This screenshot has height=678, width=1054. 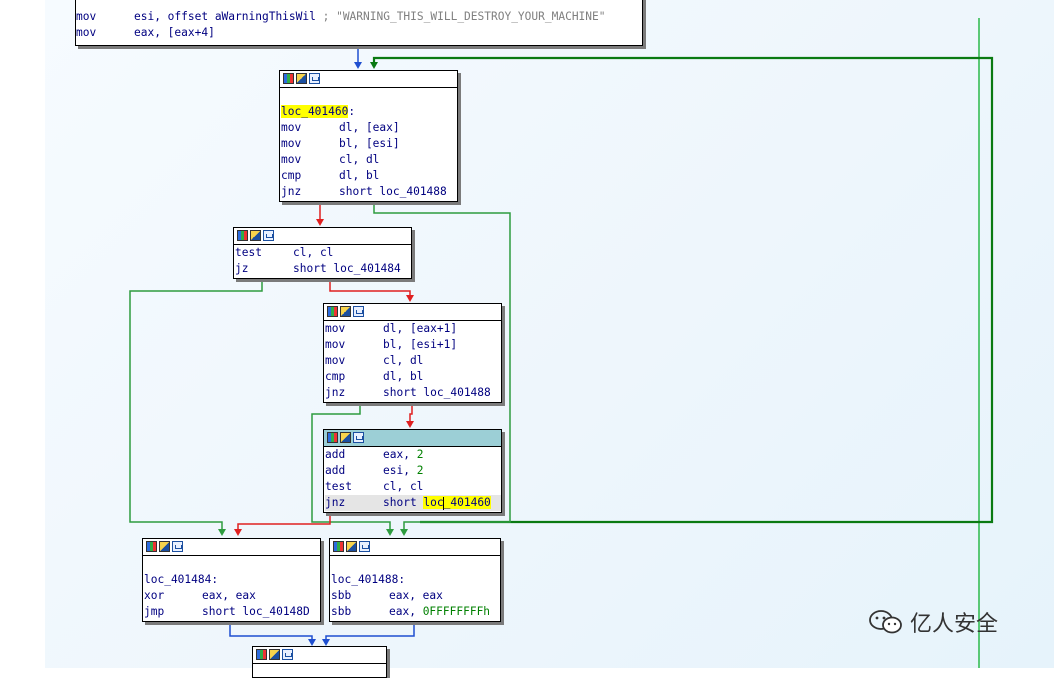 I want to click on operand: bl, [esi], so click(x=369, y=143).